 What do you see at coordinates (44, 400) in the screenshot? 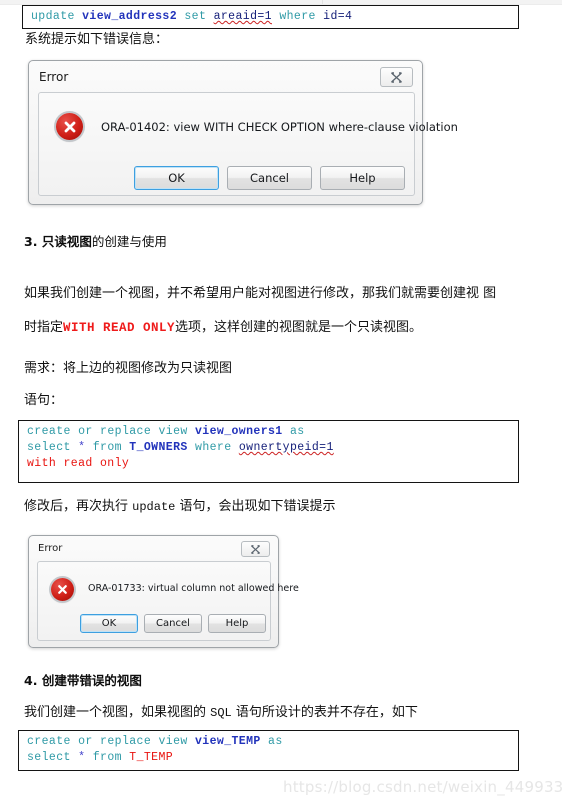
I see `label-statement: 语句：` at bounding box center [44, 400].